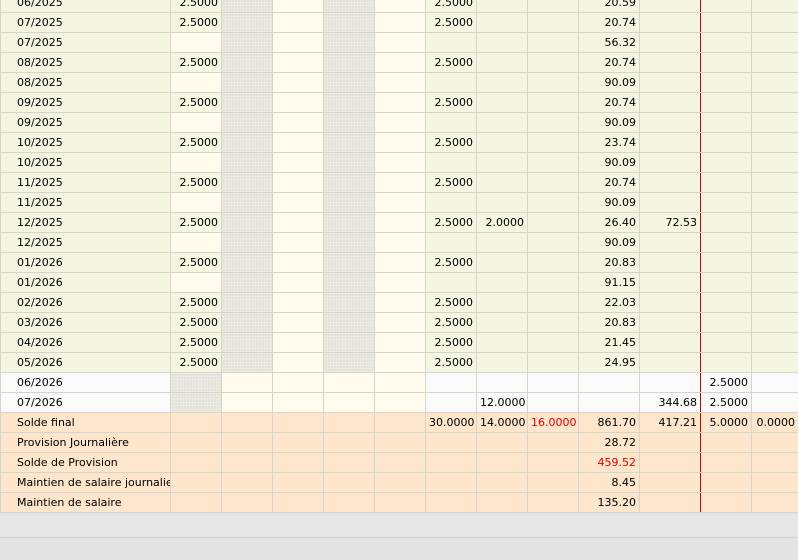 The height and width of the screenshot is (560, 798). Describe the element at coordinates (609, 143) in the screenshot. I see `value-cell: 23.74` at that location.